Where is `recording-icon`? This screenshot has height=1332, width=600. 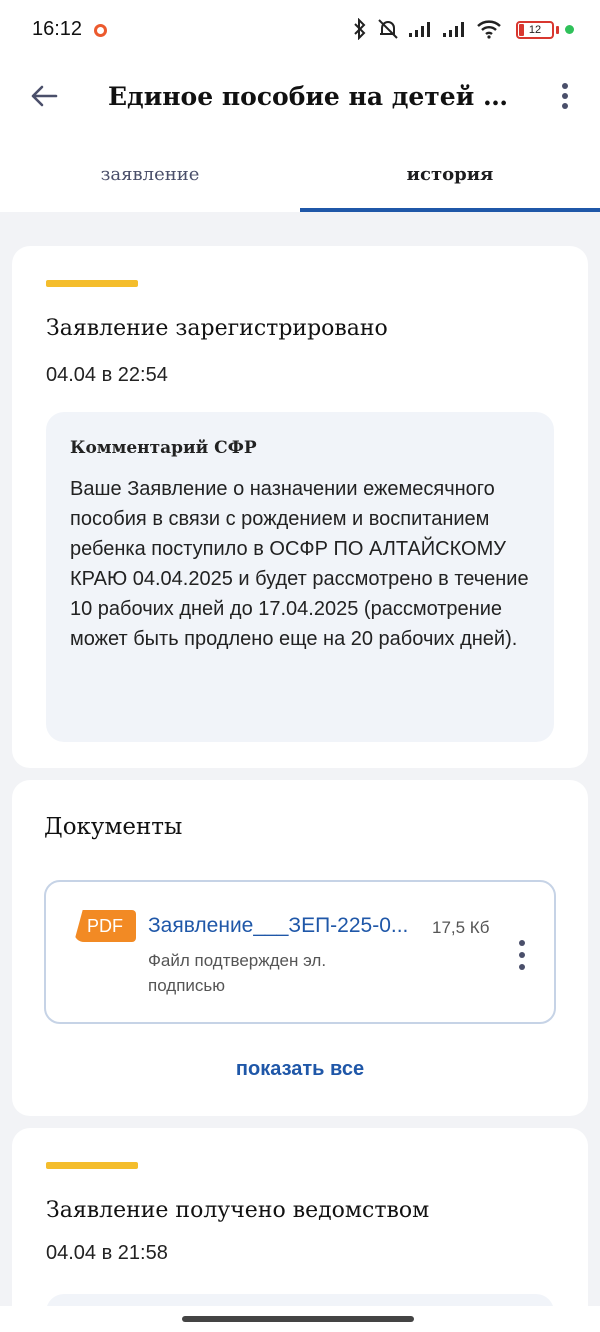
recording-icon is located at coordinates (100, 30).